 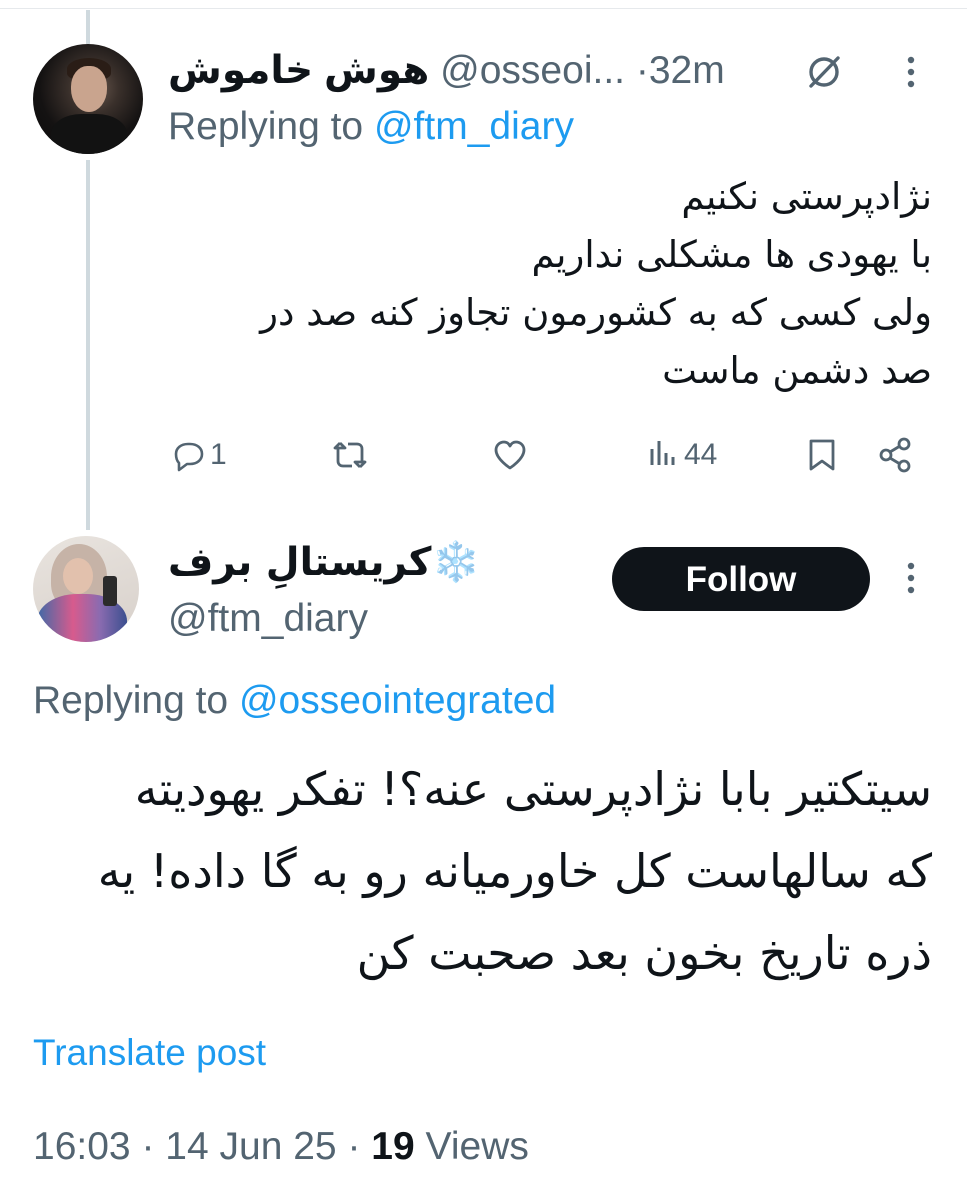 I want to click on display-name: هوش خاموش, so click(x=298, y=70).